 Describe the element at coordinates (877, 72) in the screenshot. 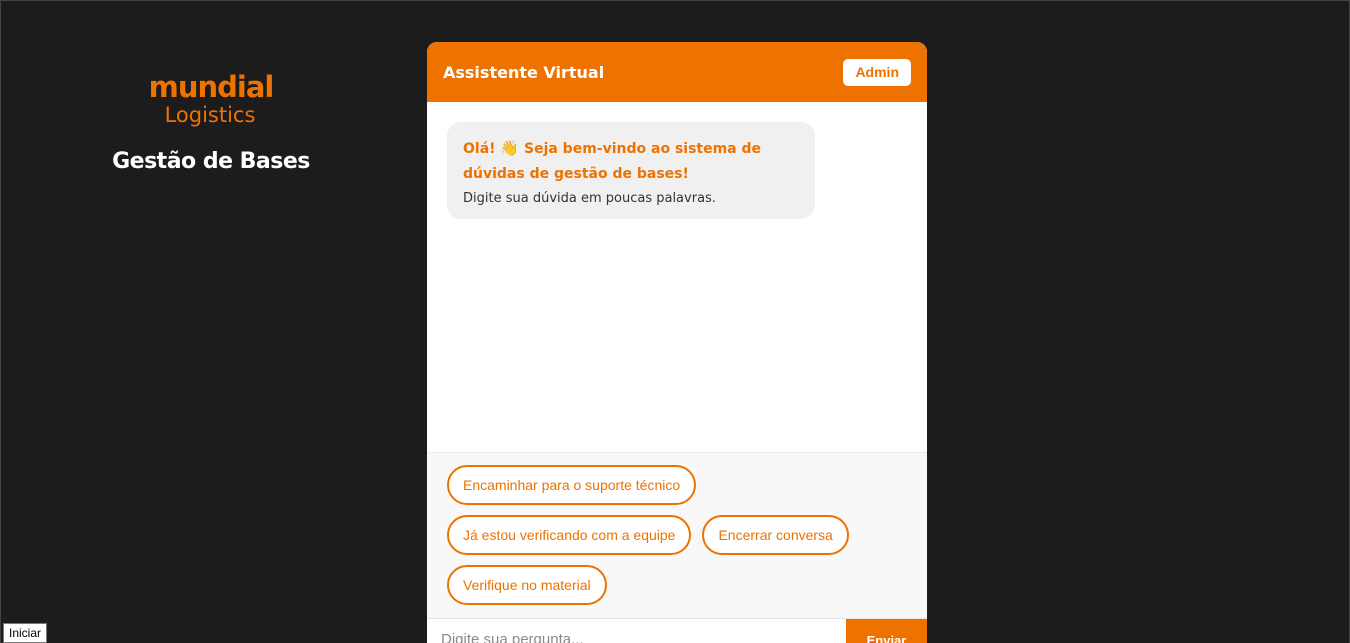

I see `admin-button: Admin` at that location.